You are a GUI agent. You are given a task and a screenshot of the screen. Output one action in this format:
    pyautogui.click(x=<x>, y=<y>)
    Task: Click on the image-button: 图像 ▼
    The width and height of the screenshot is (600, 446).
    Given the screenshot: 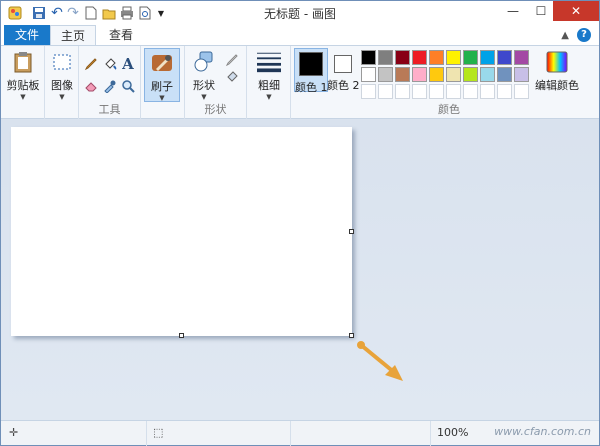 What is the action you would take?
    pyautogui.click(x=62, y=74)
    